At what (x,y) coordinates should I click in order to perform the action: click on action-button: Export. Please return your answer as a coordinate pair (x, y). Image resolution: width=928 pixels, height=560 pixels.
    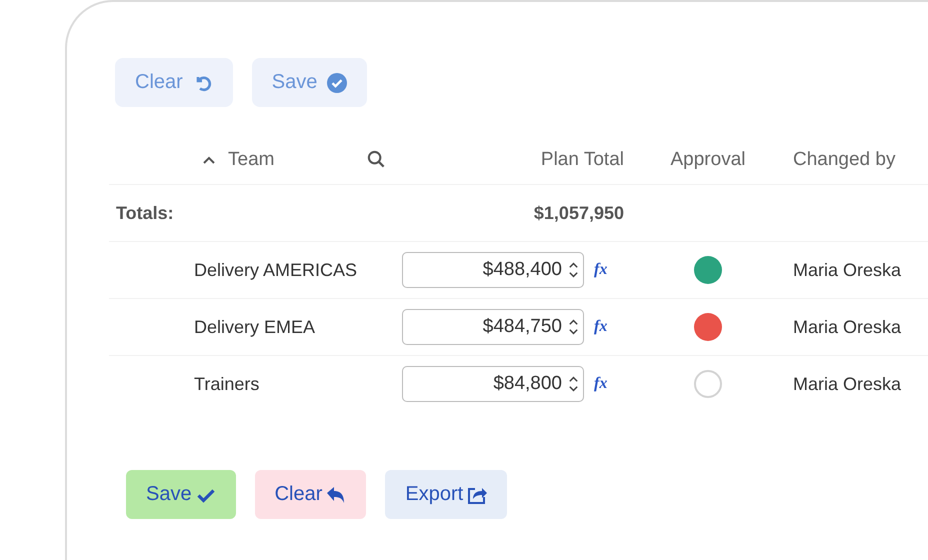
    Looking at the image, I should click on (446, 494).